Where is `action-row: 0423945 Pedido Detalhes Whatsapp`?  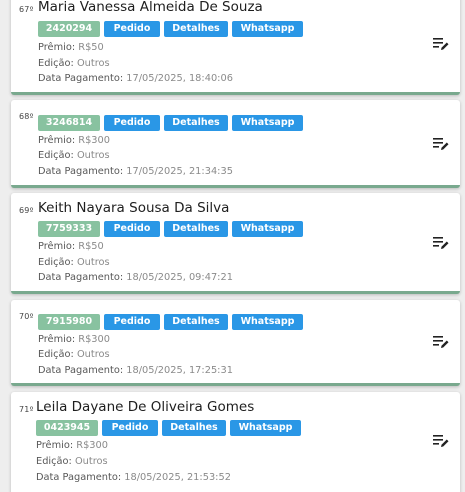 action-row: 0423945 Pedido Detalhes Whatsapp is located at coordinates (168, 428).